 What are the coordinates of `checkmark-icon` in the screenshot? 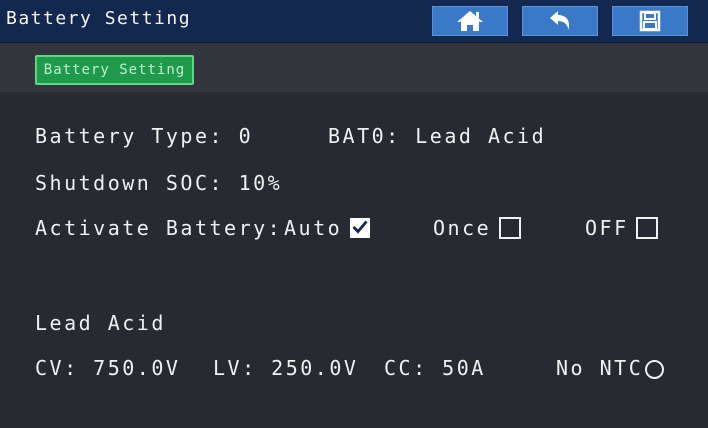 It's located at (360, 228).